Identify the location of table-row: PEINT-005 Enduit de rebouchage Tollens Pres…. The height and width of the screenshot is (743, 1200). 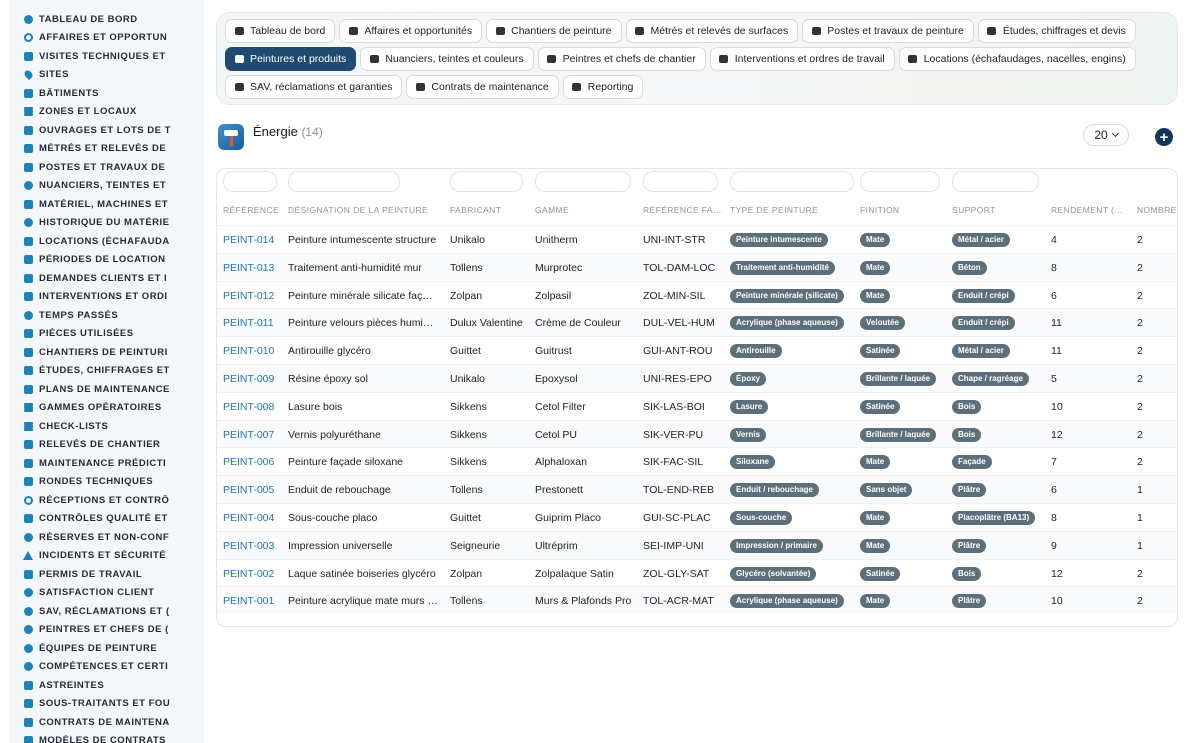
(697, 489).